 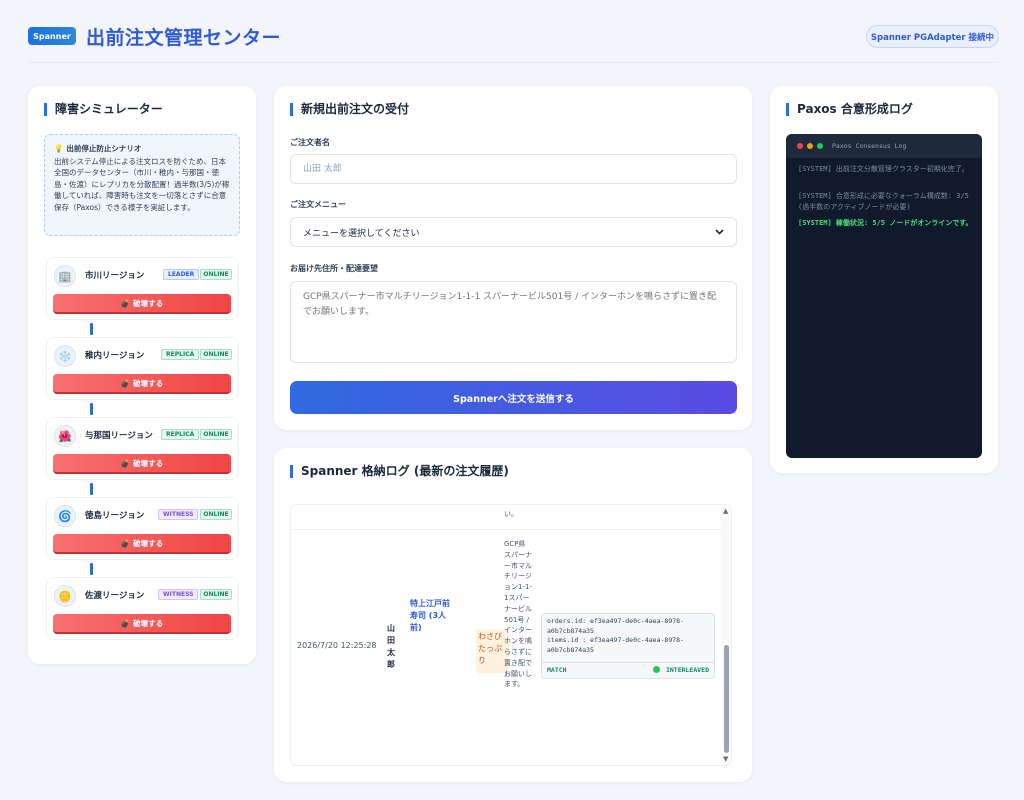 I want to click on region-name: 市川リージョン, so click(x=115, y=276).